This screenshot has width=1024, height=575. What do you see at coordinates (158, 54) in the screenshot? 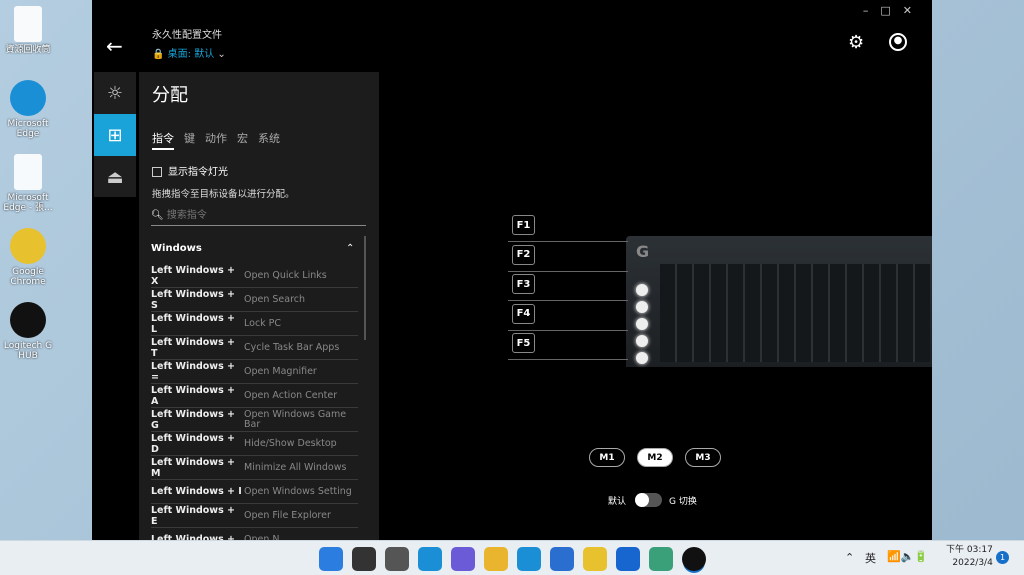
I see `lock-icon: 🔒` at bounding box center [158, 54].